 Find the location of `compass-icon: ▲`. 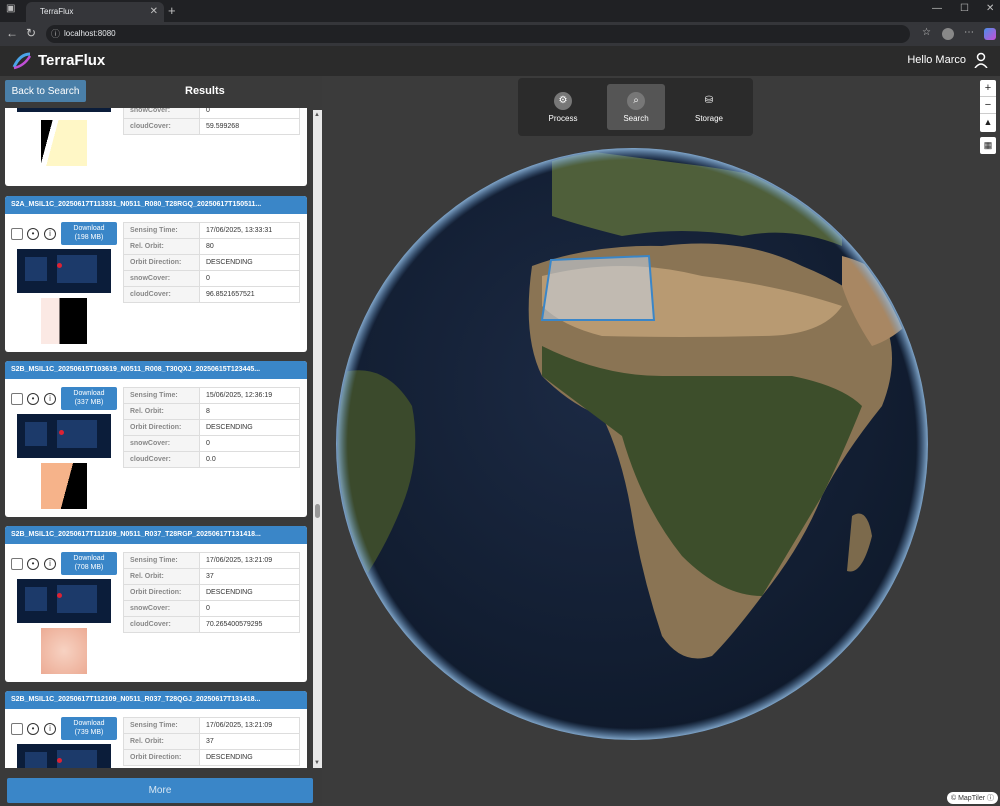

compass-icon: ▲ is located at coordinates (988, 122).